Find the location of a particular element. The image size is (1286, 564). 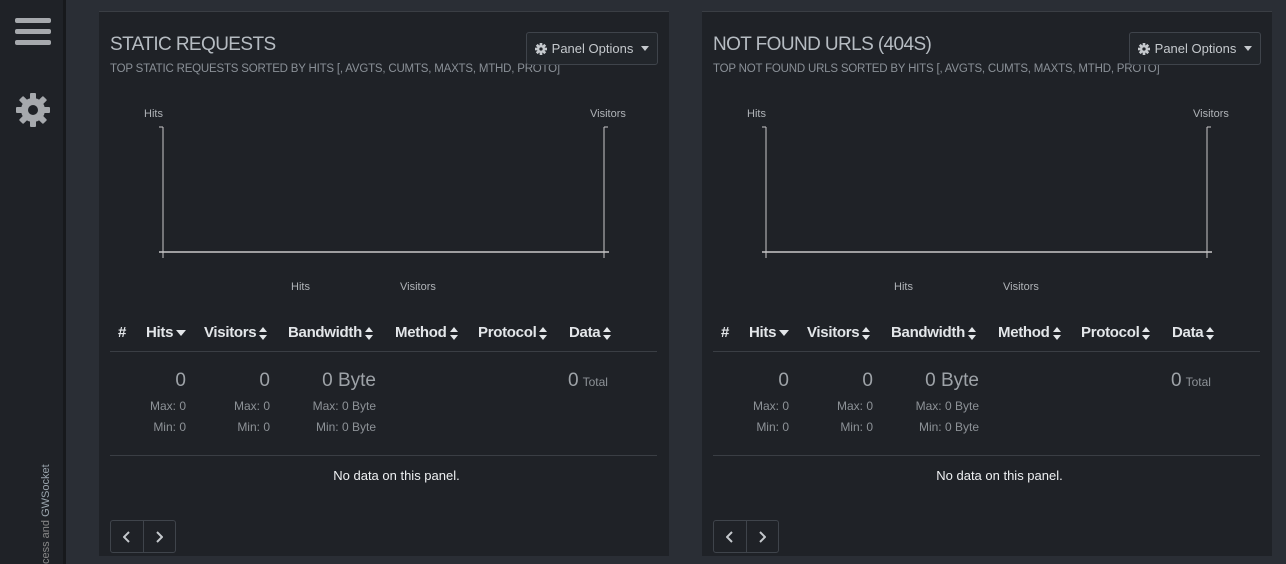

panel-title: NOT FOUND URLS (404S) is located at coordinates (822, 44).